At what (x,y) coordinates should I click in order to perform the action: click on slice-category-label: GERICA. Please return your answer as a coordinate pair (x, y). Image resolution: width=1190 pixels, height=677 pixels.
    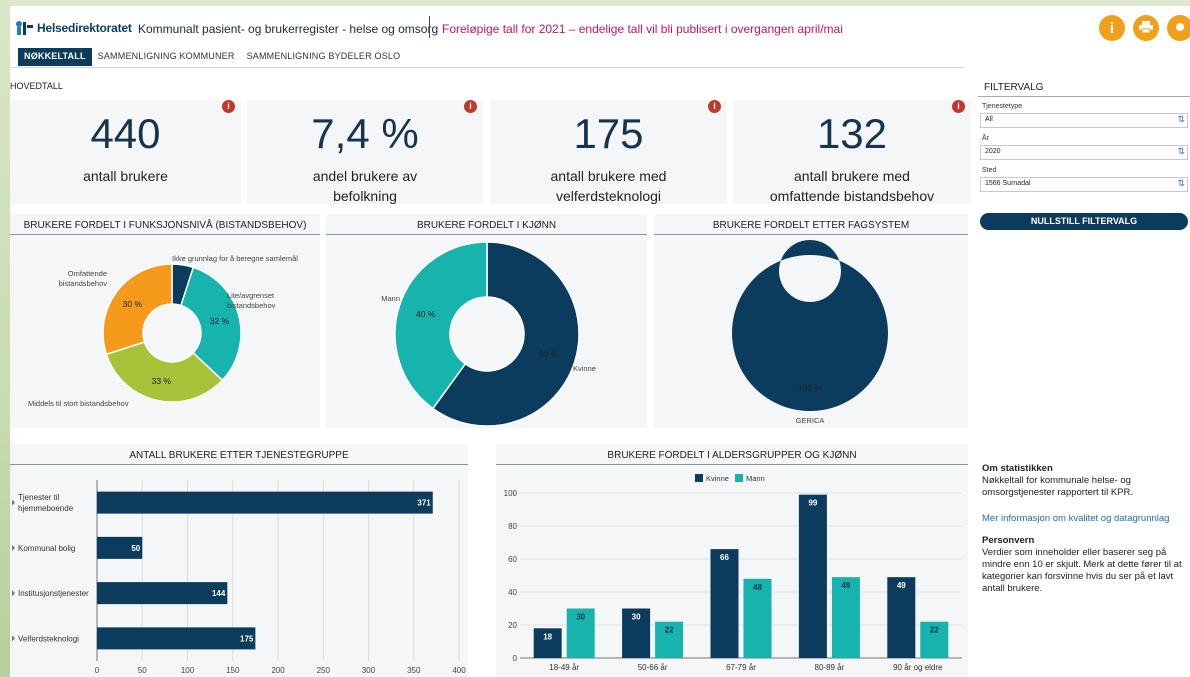
    Looking at the image, I should click on (810, 420).